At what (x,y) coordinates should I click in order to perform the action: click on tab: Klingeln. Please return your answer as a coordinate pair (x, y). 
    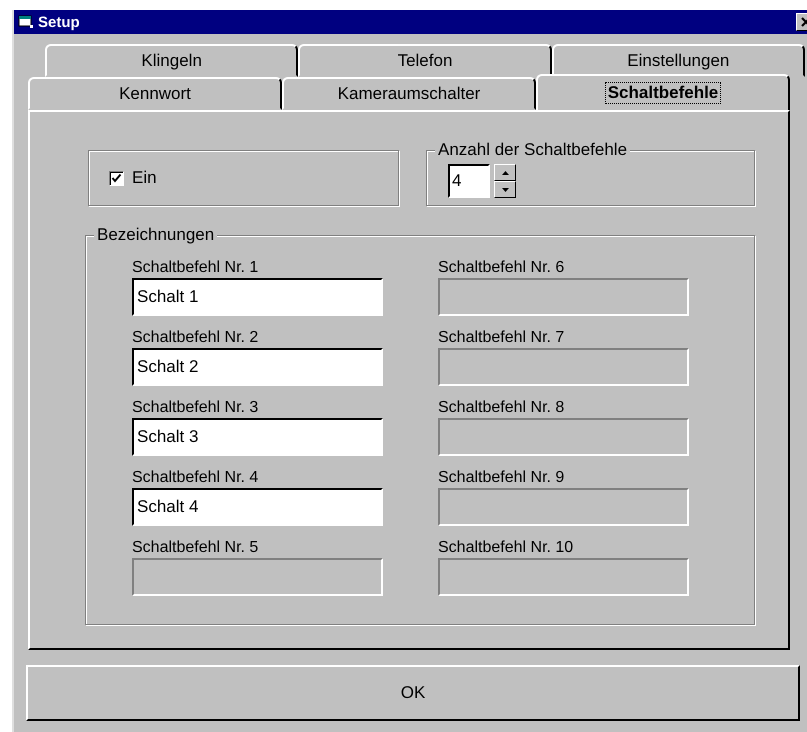
    Looking at the image, I should click on (171, 60).